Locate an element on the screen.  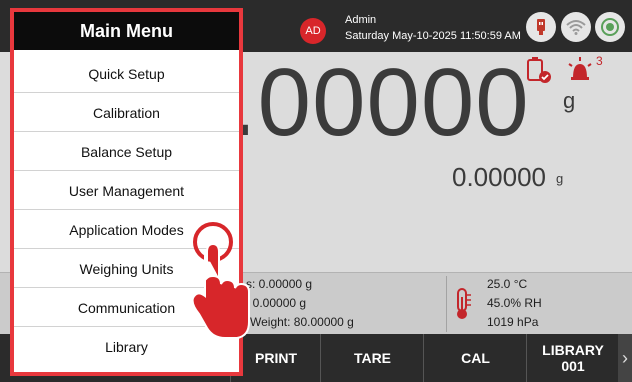
library-label: LIBRARY is located at coordinates (573, 350).